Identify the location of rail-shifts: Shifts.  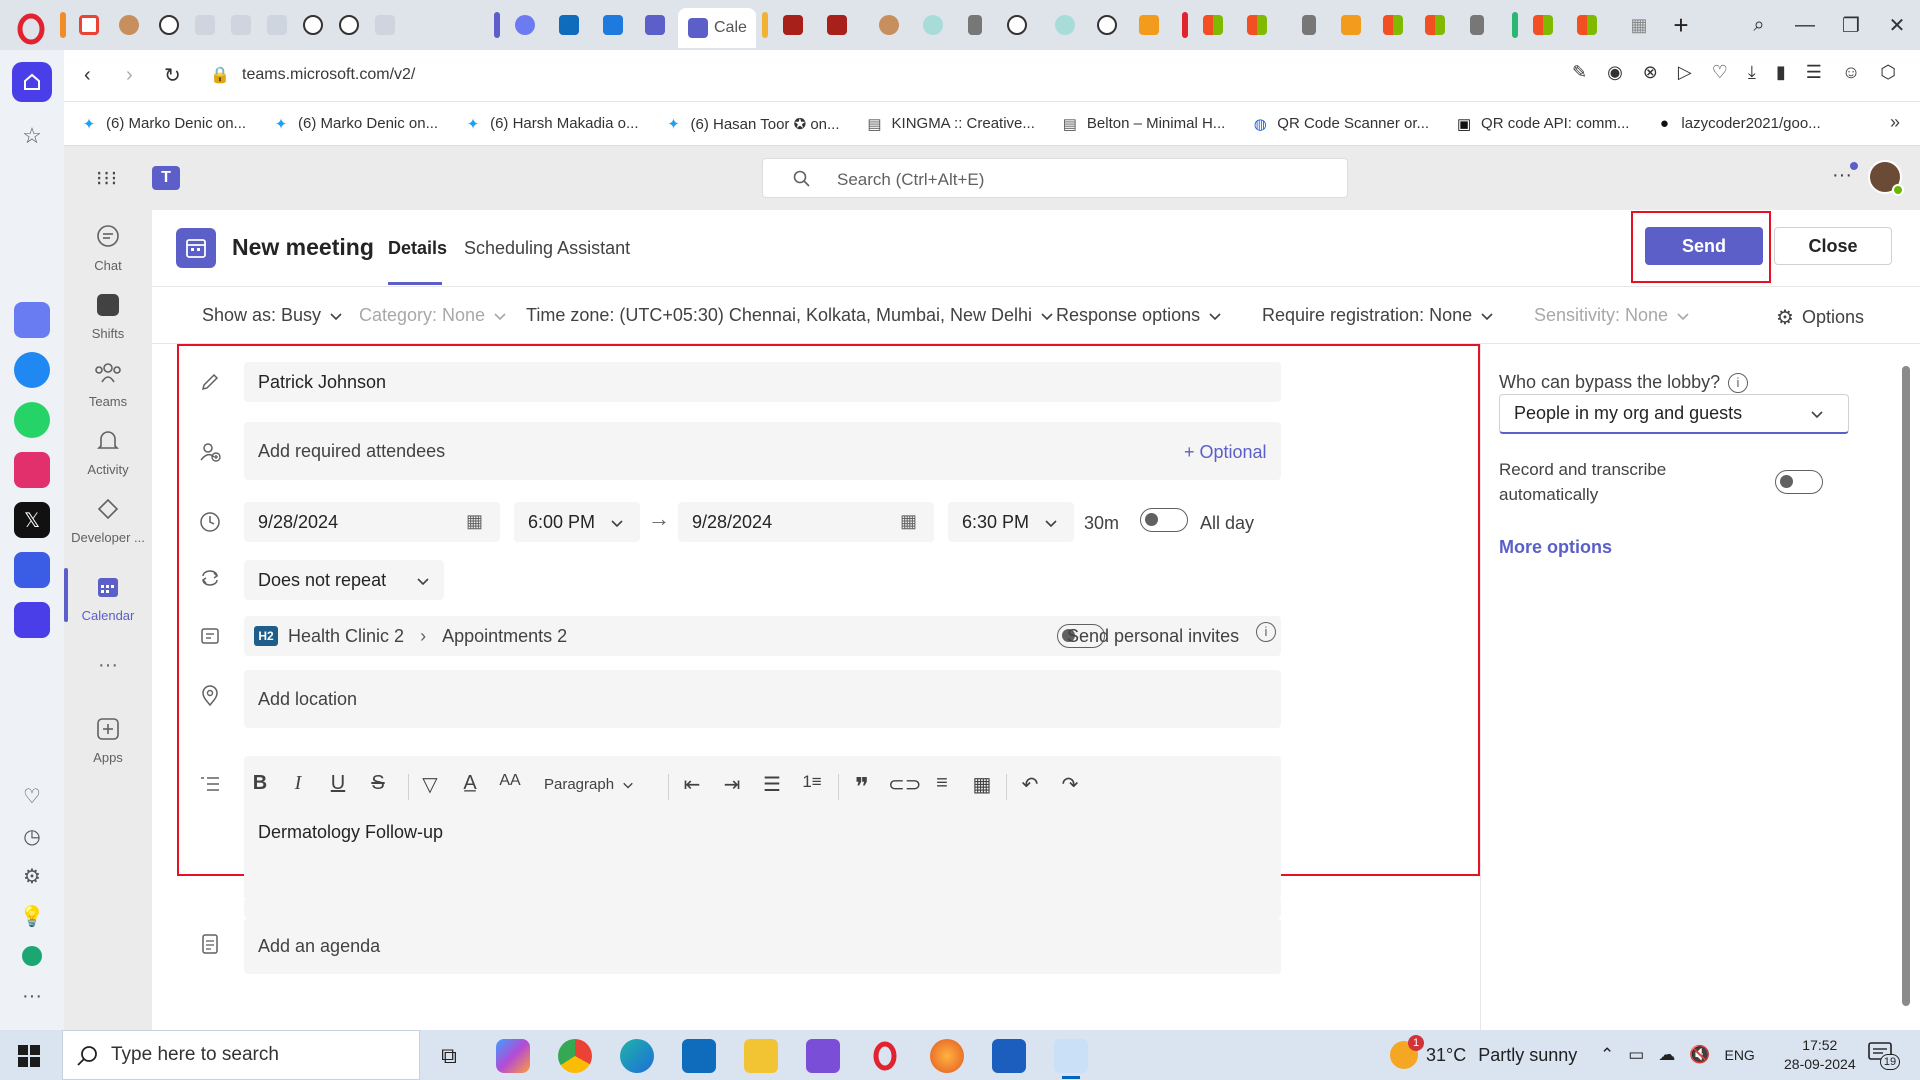
(108, 315).